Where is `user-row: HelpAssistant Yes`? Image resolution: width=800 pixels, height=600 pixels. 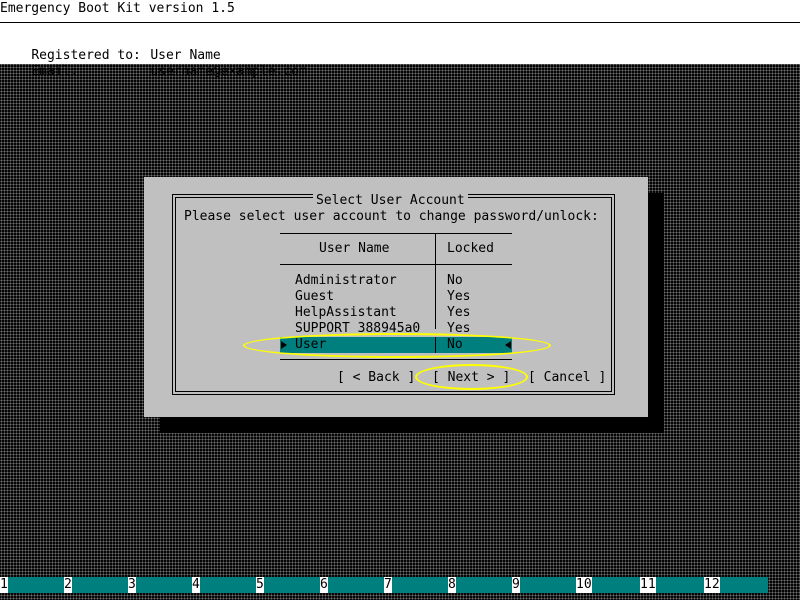
user-row: HelpAssistant Yes is located at coordinates (400, 313).